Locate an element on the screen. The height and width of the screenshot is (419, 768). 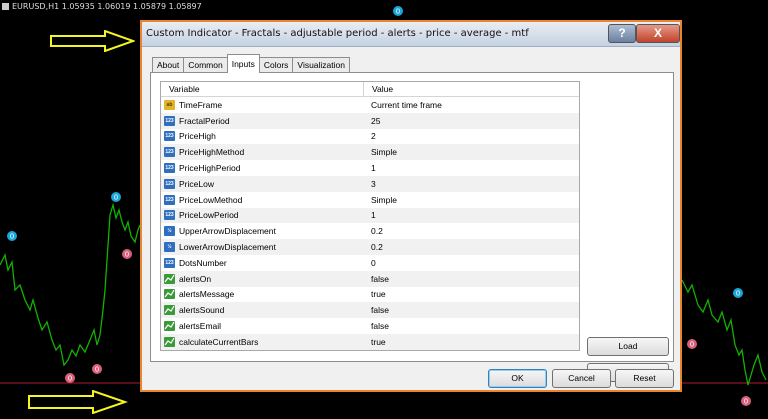
table-row: 123 PriceHighPeriod 1 is located at coordinates (370, 168).